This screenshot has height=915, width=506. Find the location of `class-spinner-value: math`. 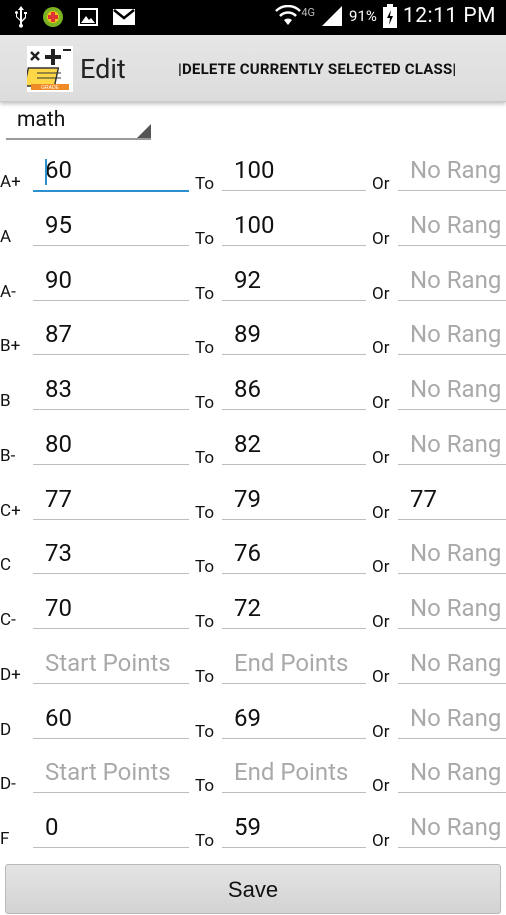

class-spinner-value: math is located at coordinates (41, 120).